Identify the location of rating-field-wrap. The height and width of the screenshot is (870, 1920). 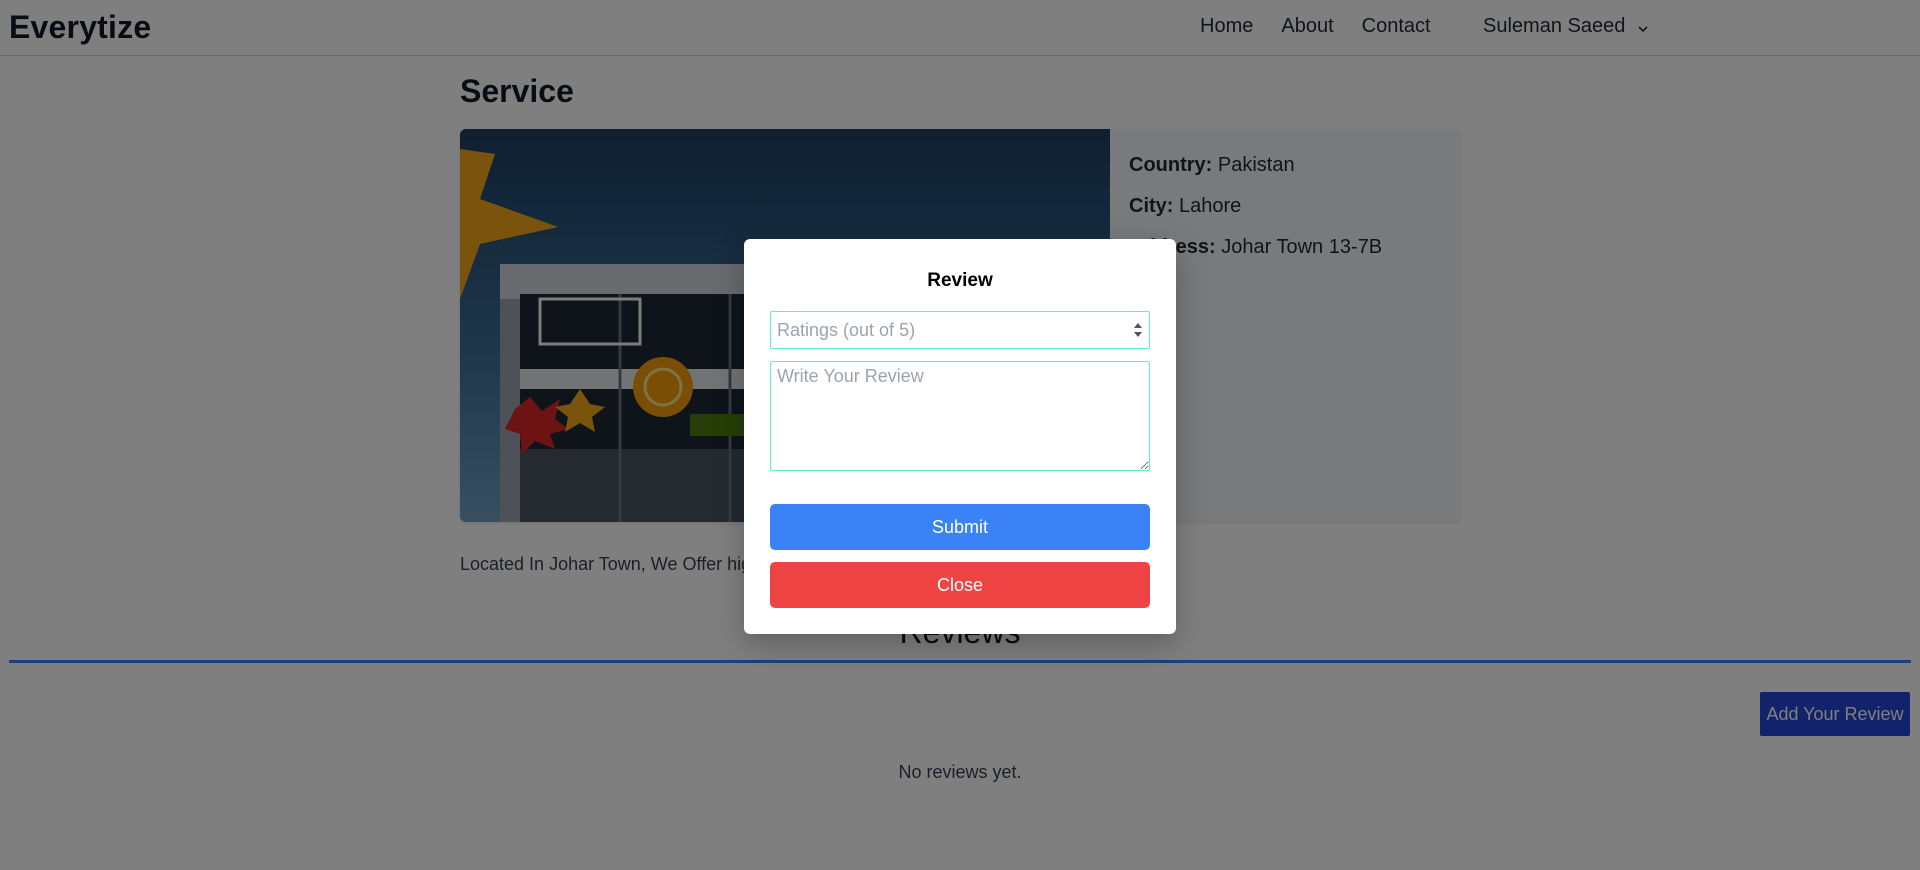
(960, 330).